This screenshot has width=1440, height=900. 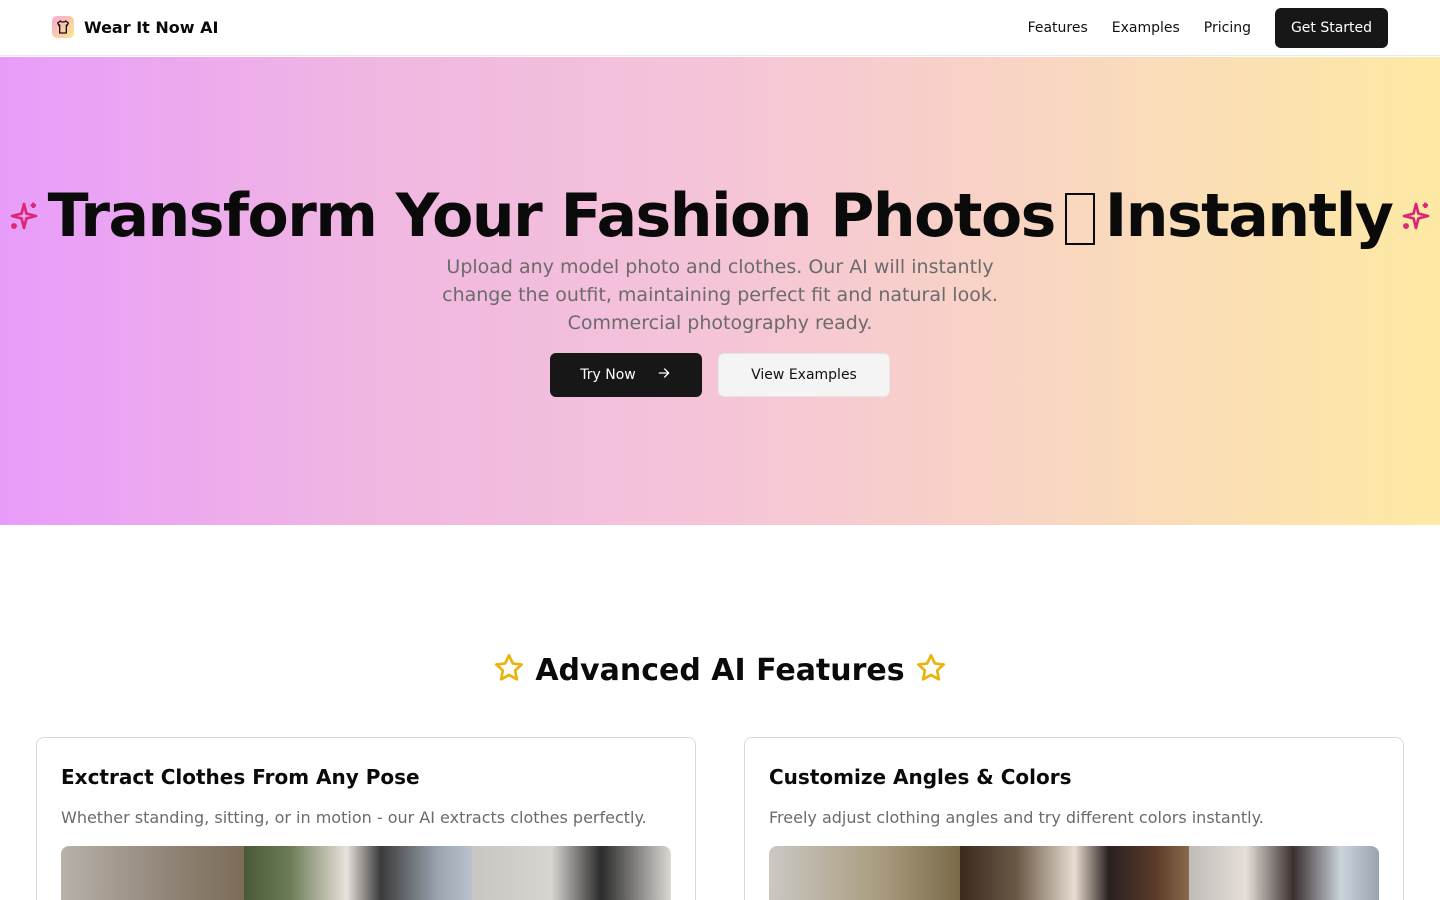 What do you see at coordinates (240, 777) in the screenshot?
I see `feature-card-title: Exctract Clothes From Any Pose` at bounding box center [240, 777].